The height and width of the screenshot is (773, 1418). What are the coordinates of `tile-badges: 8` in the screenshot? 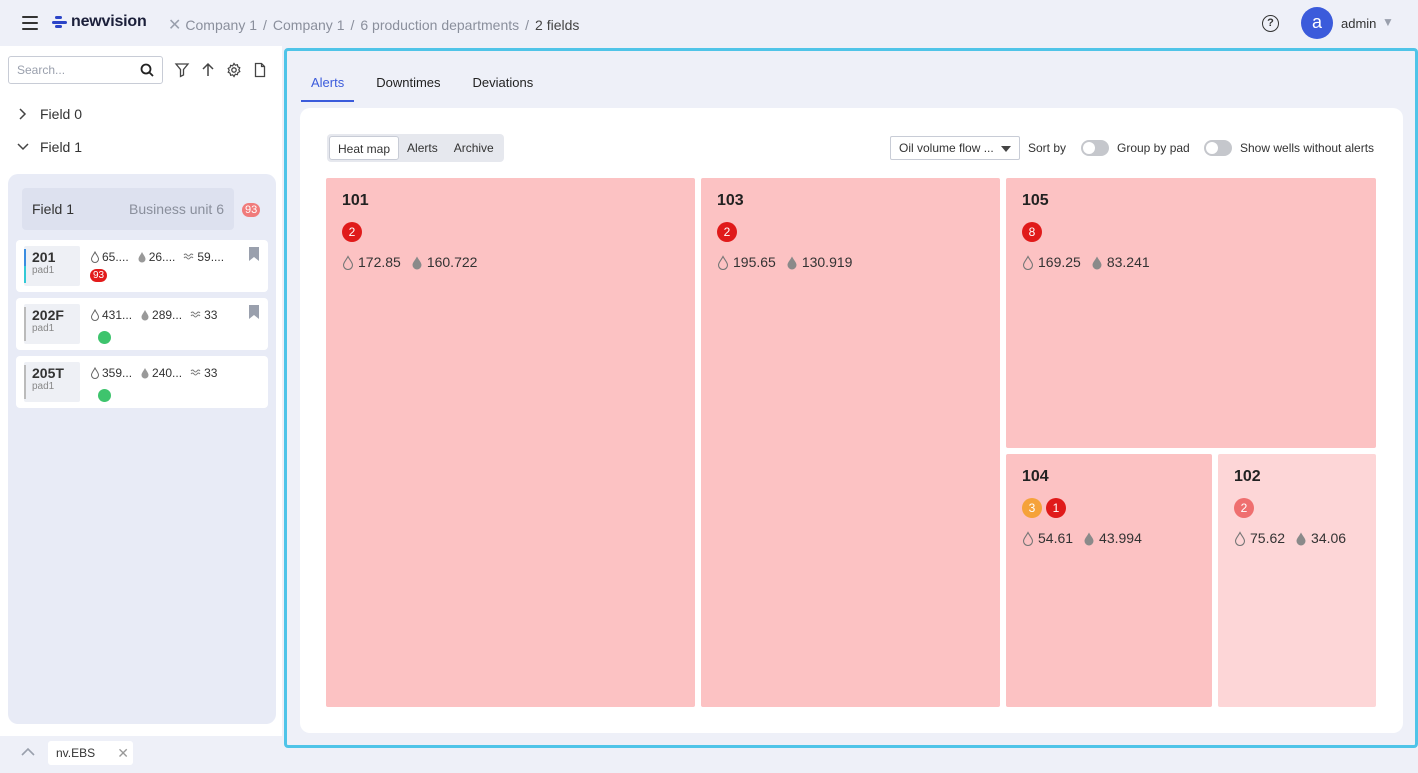 It's located at (1032, 232).